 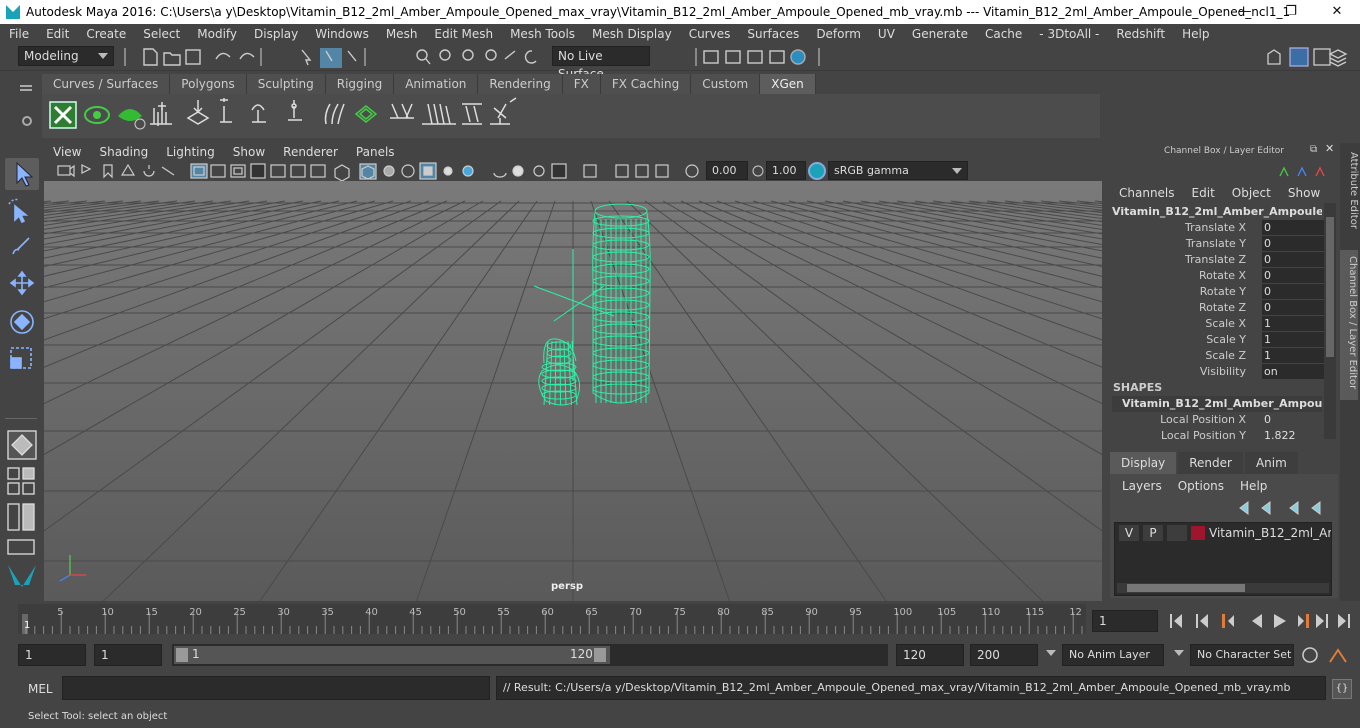 I want to click on char-set-dropdown-icon, so click(x=1179, y=653).